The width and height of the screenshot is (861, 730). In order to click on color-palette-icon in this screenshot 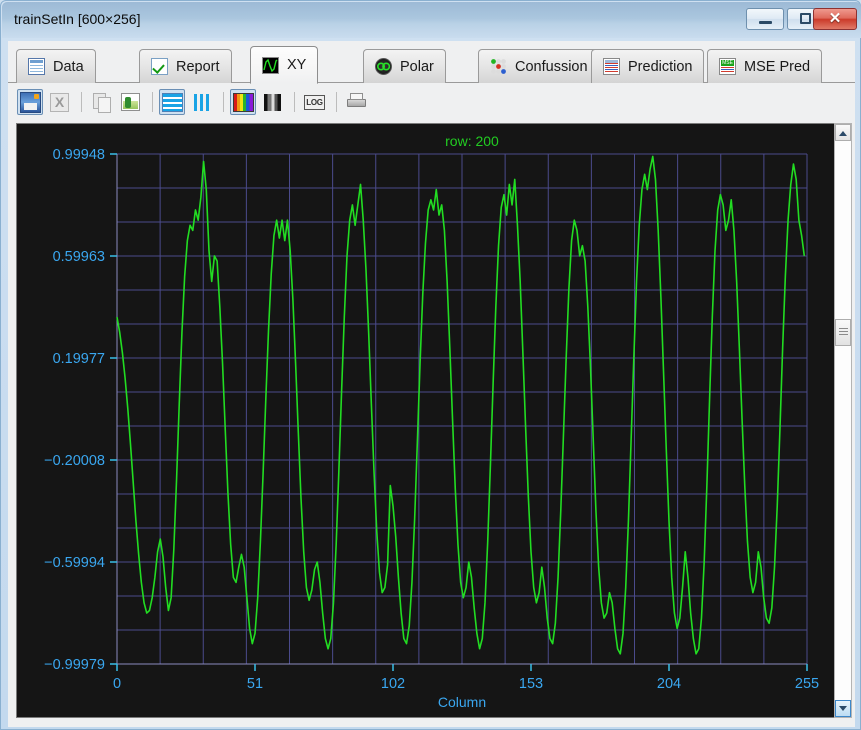, I will do `click(243, 102)`.